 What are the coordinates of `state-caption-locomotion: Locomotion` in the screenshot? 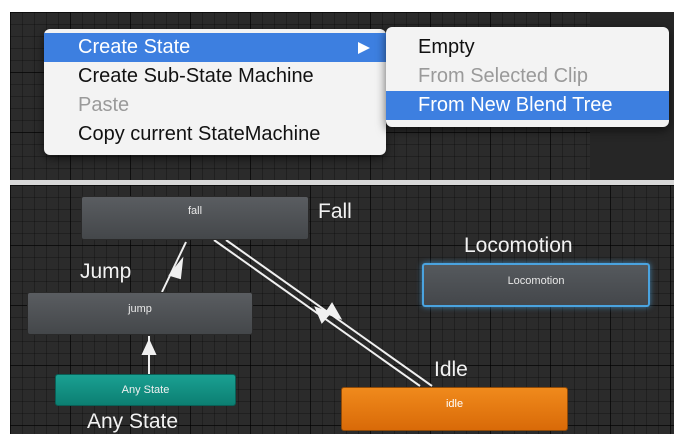 It's located at (518, 245).